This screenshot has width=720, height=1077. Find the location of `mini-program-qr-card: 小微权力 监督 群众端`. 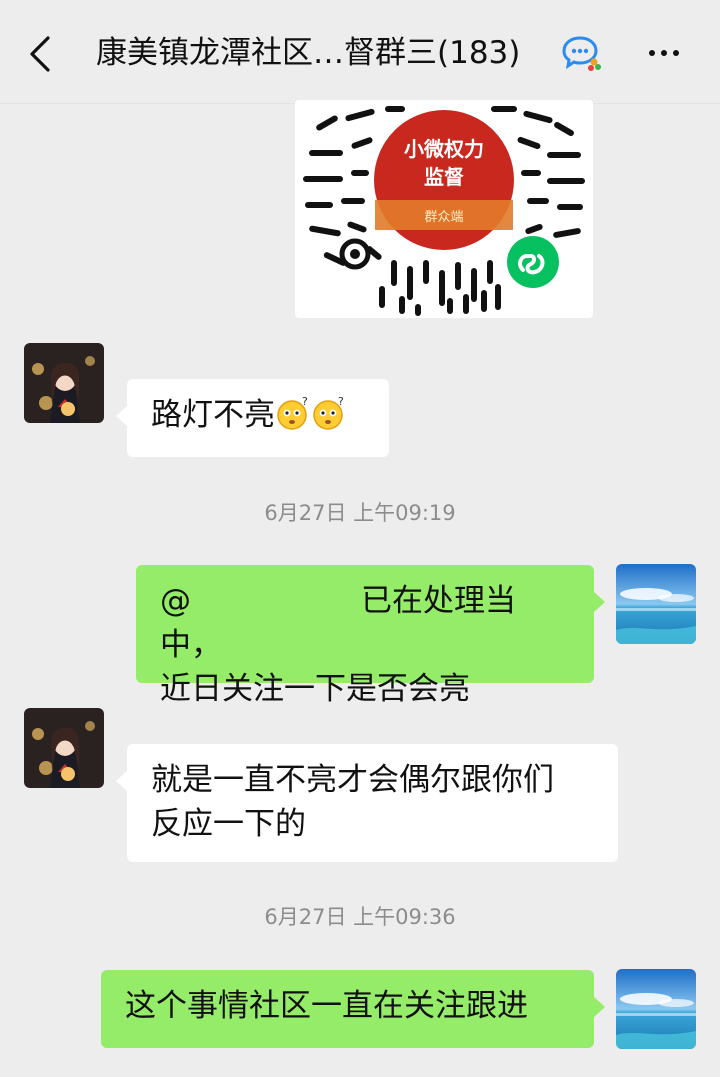

mini-program-qr-card: 小微权力 监督 群众端 is located at coordinates (444, 209).